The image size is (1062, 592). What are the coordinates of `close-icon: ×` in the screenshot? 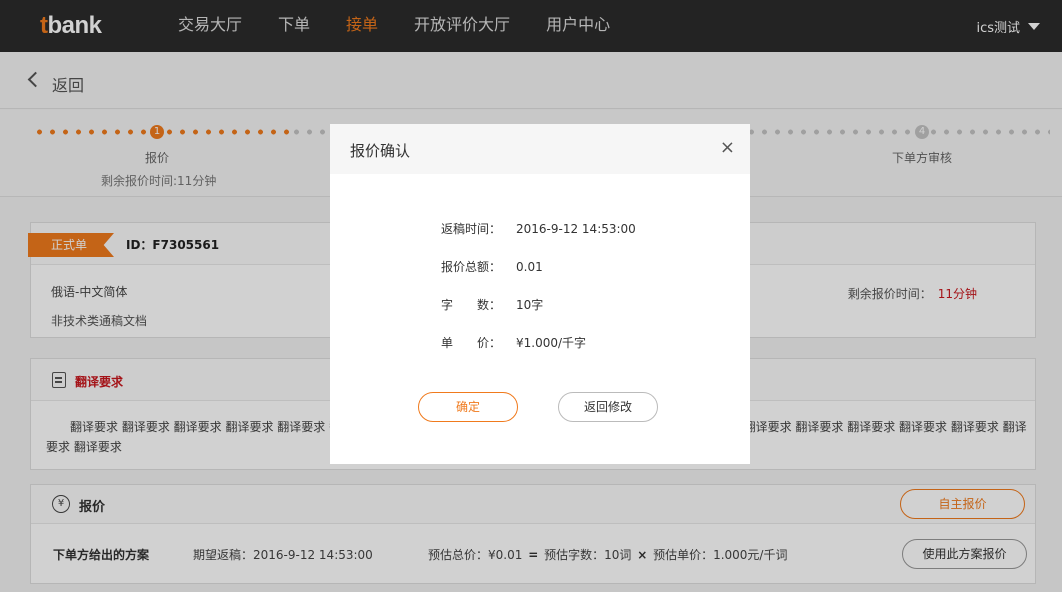 It's located at (727, 148).